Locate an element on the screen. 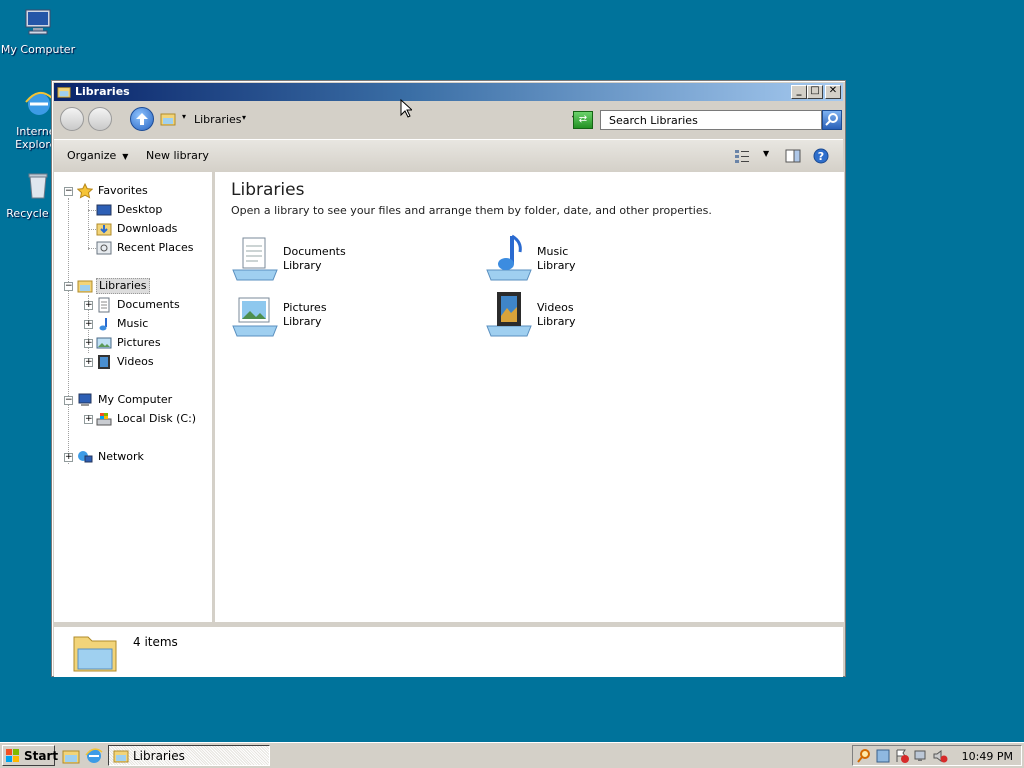  tree-item-network: Network is located at coordinates (111, 457).